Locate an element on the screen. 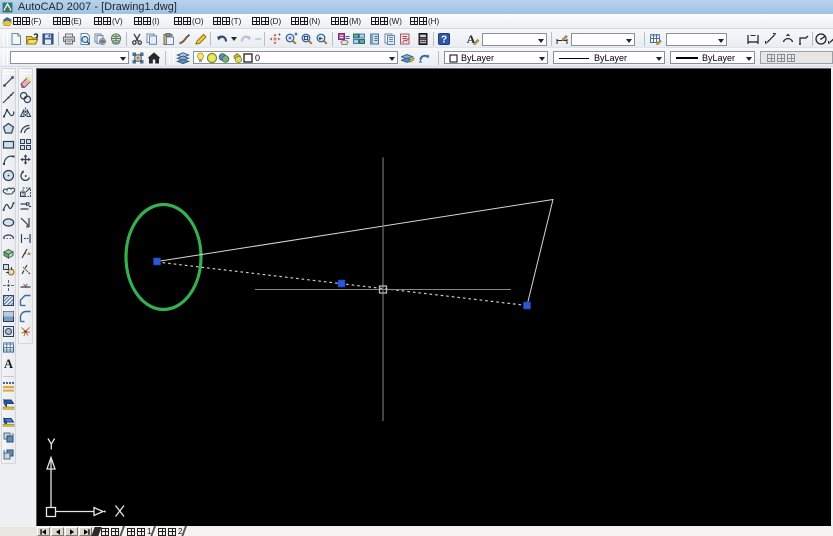  svg-text: A is located at coordinates (8, 363).